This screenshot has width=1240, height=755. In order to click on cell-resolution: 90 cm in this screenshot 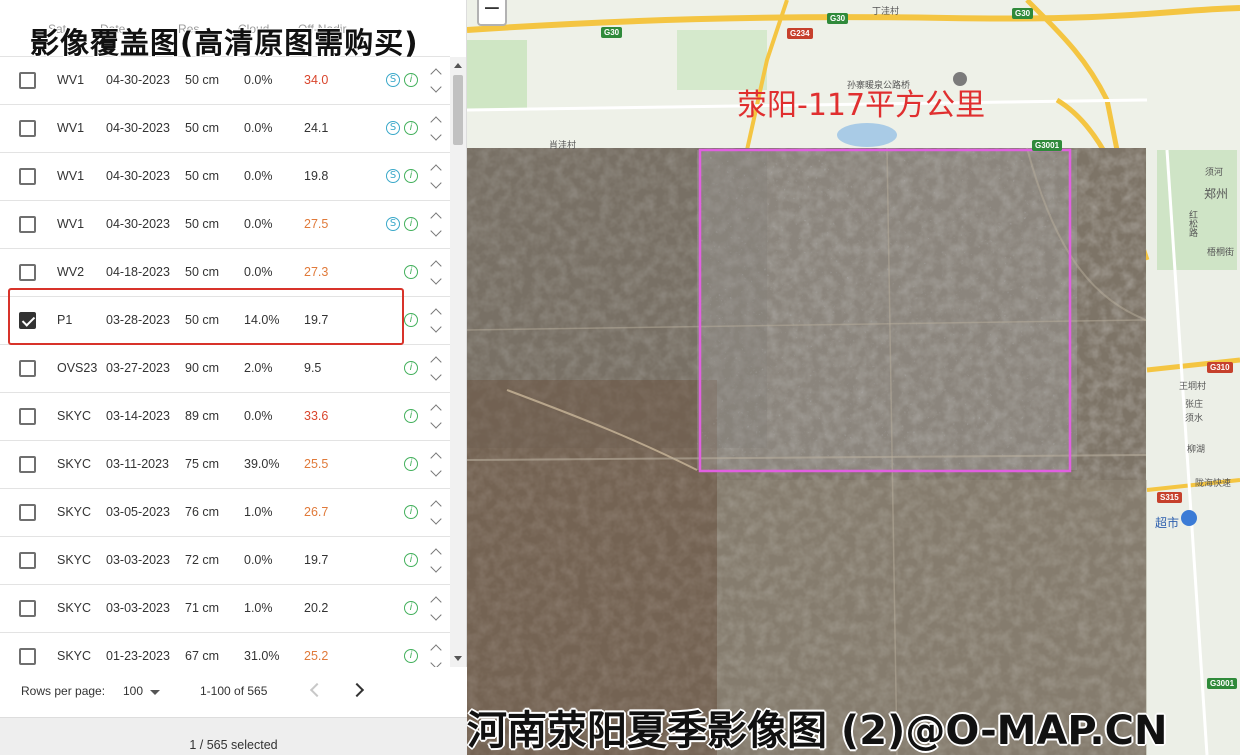, I will do `click(202, 368)`.